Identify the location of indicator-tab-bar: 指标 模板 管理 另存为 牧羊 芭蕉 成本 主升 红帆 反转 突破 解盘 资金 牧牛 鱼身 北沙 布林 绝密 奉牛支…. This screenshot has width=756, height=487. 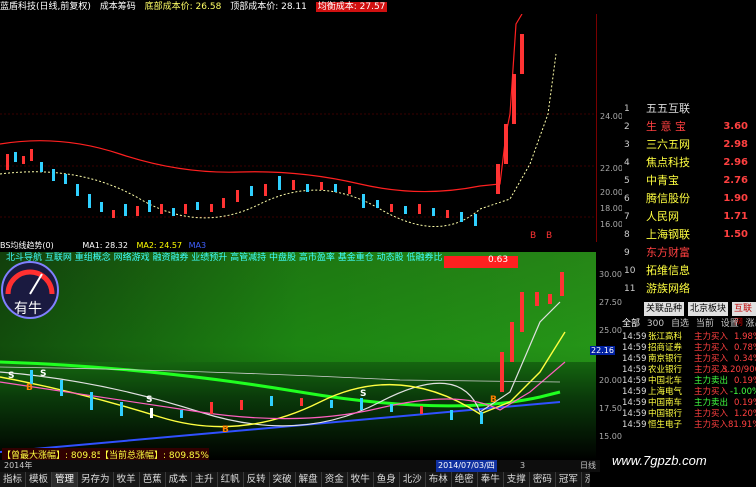
(295, 479).